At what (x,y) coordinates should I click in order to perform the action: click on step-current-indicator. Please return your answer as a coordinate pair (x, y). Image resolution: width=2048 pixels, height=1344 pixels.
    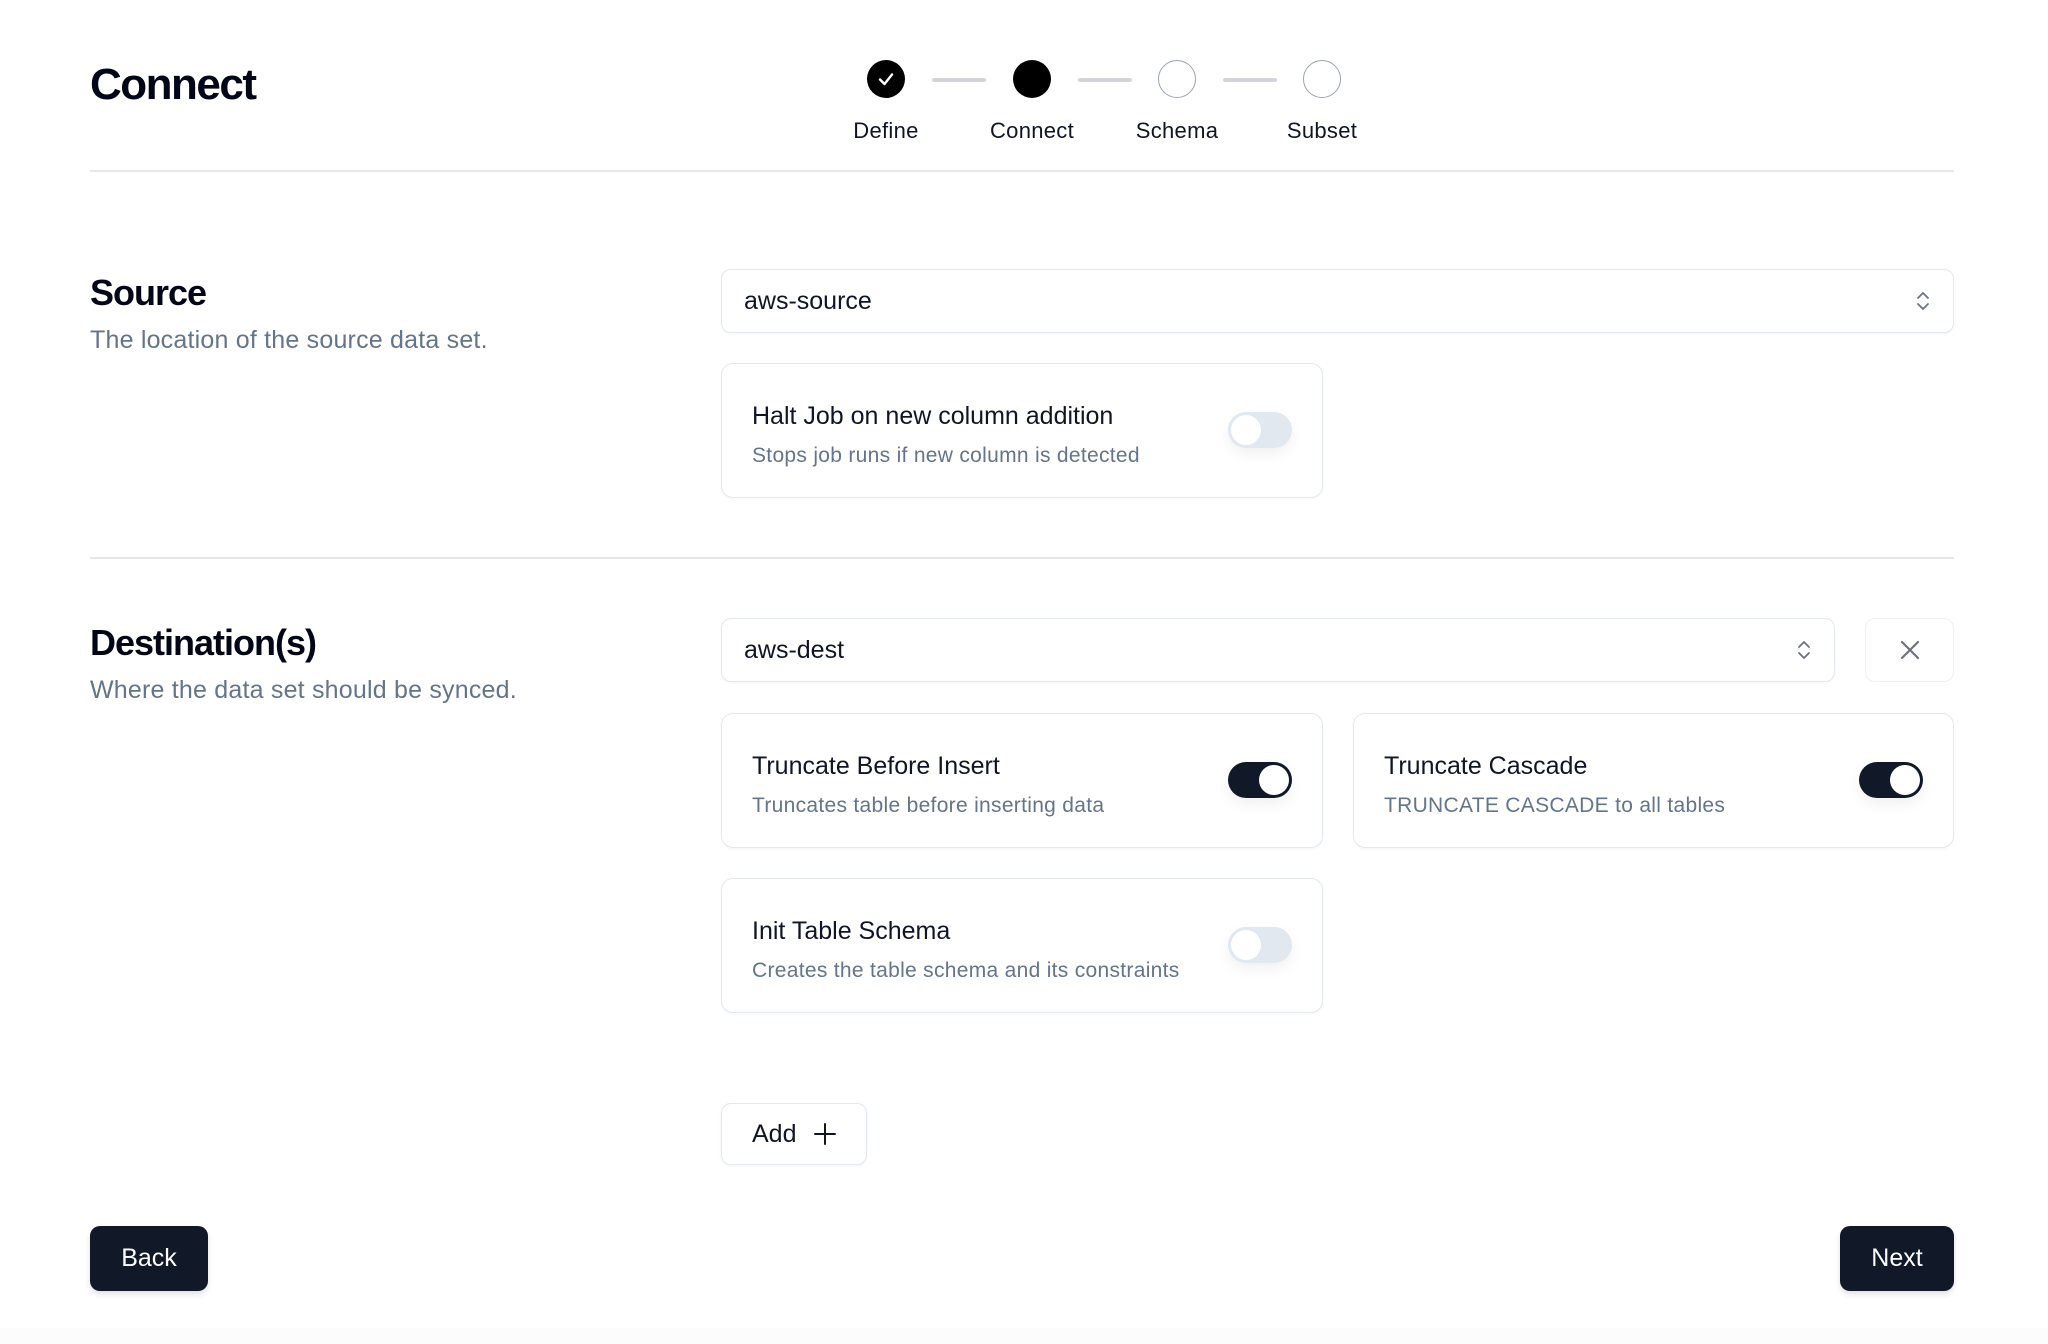
    Looking at the image, I should click on (1032, 79).